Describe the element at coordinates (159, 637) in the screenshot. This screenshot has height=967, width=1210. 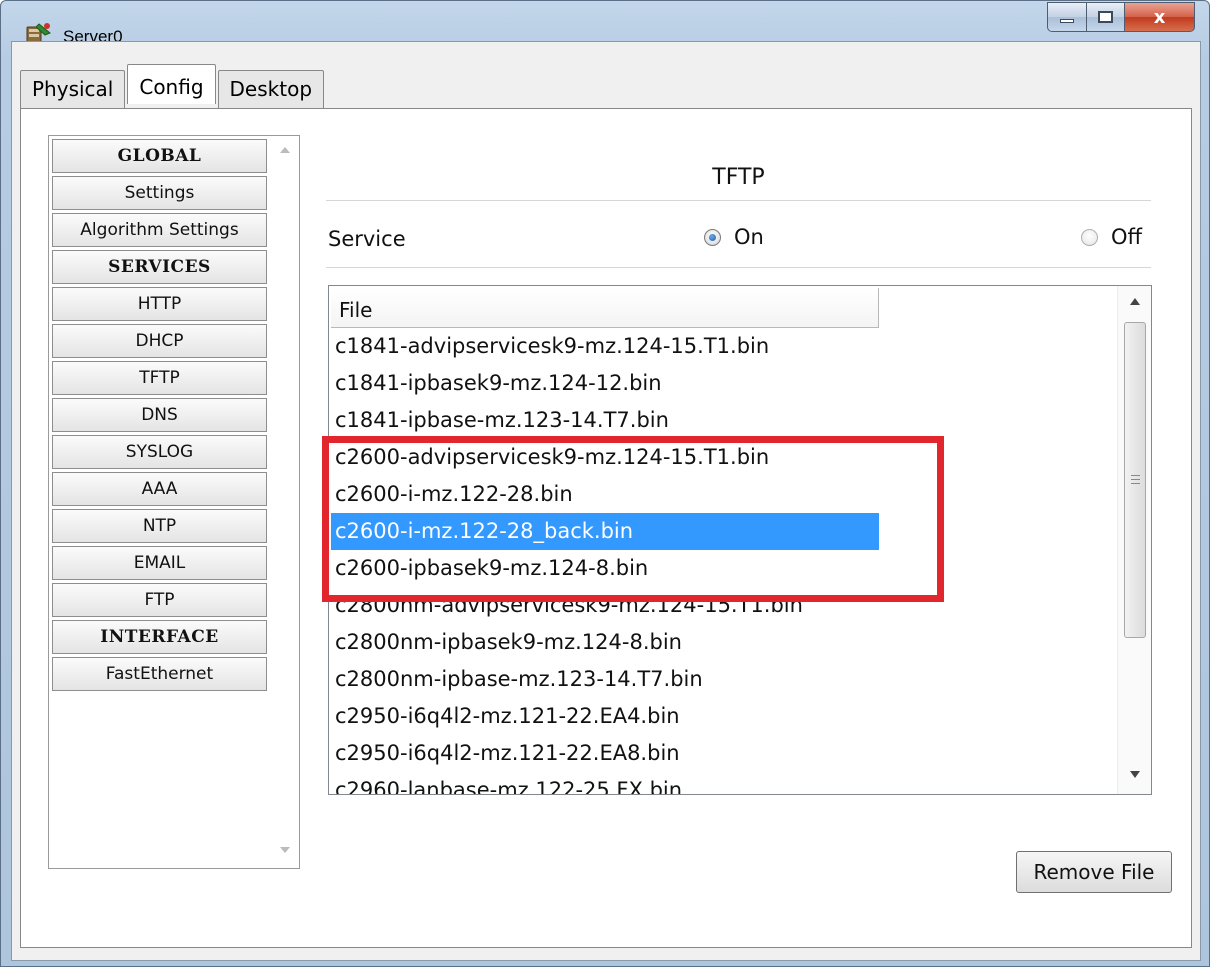
I see `sidebar-header-interface: INTERFACE` at that location.